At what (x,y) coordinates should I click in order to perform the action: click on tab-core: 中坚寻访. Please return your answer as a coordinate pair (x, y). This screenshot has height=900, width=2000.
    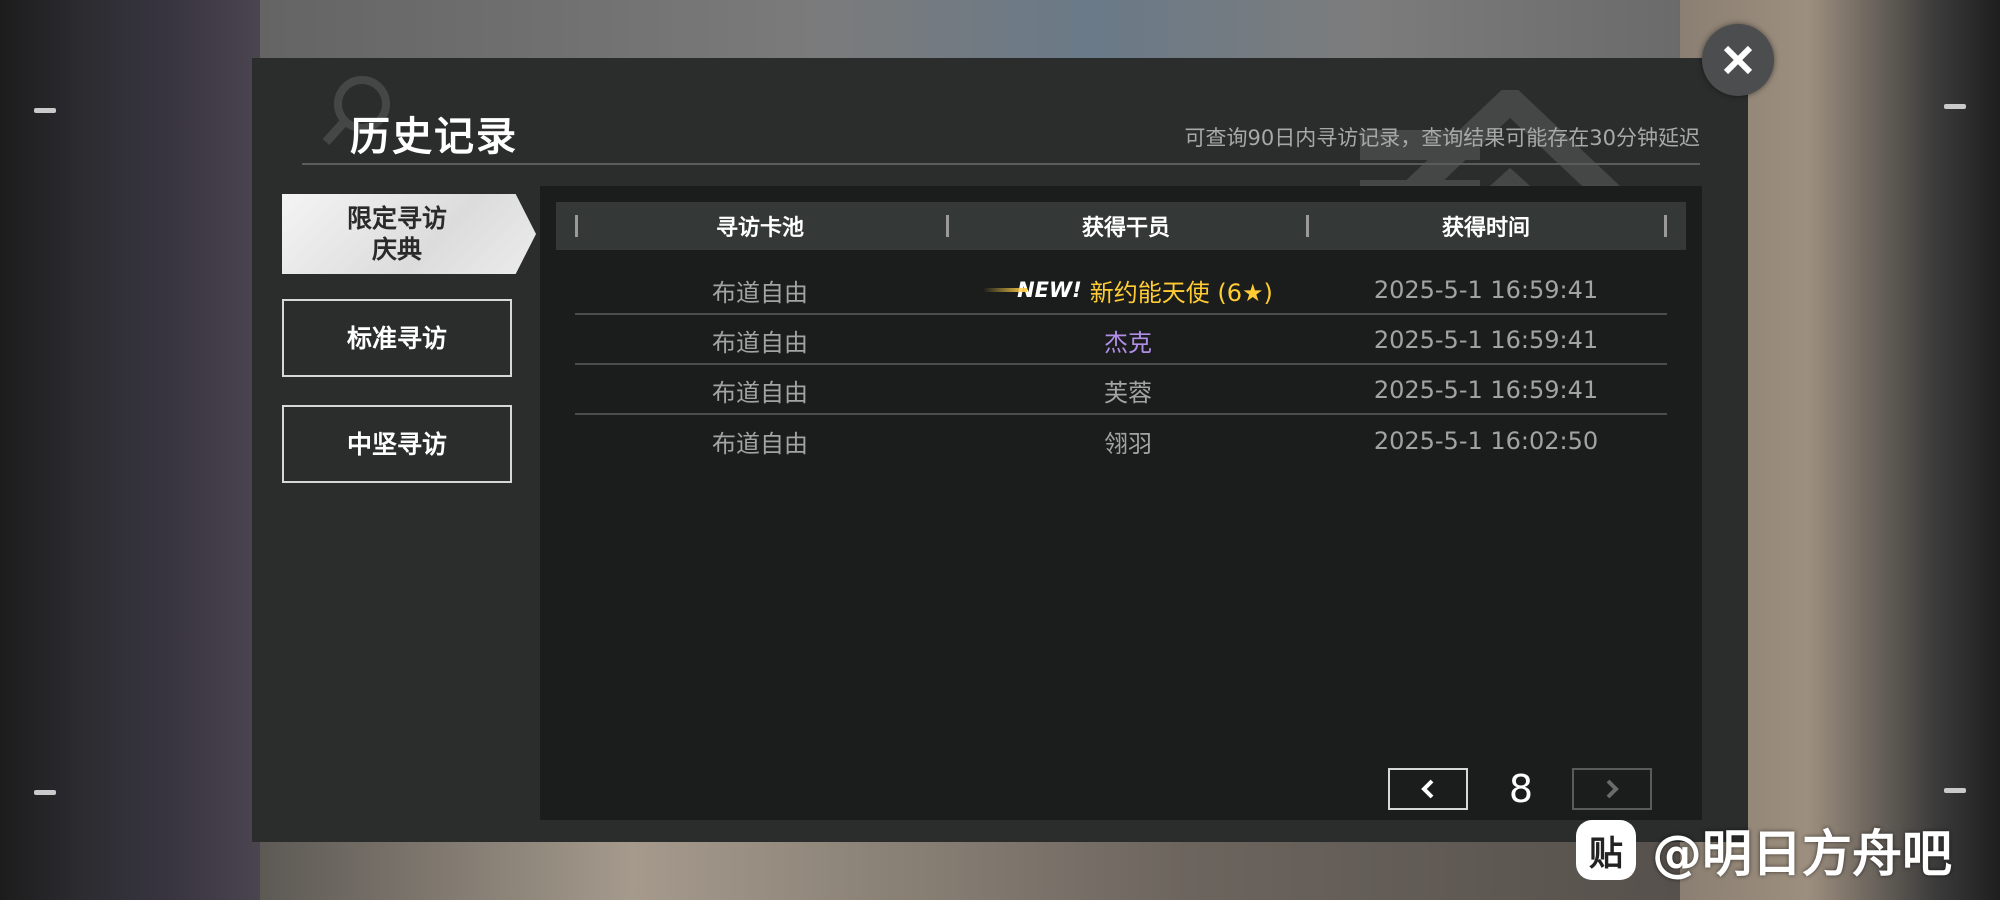
    Looking at the image, I should click on (397, 444).